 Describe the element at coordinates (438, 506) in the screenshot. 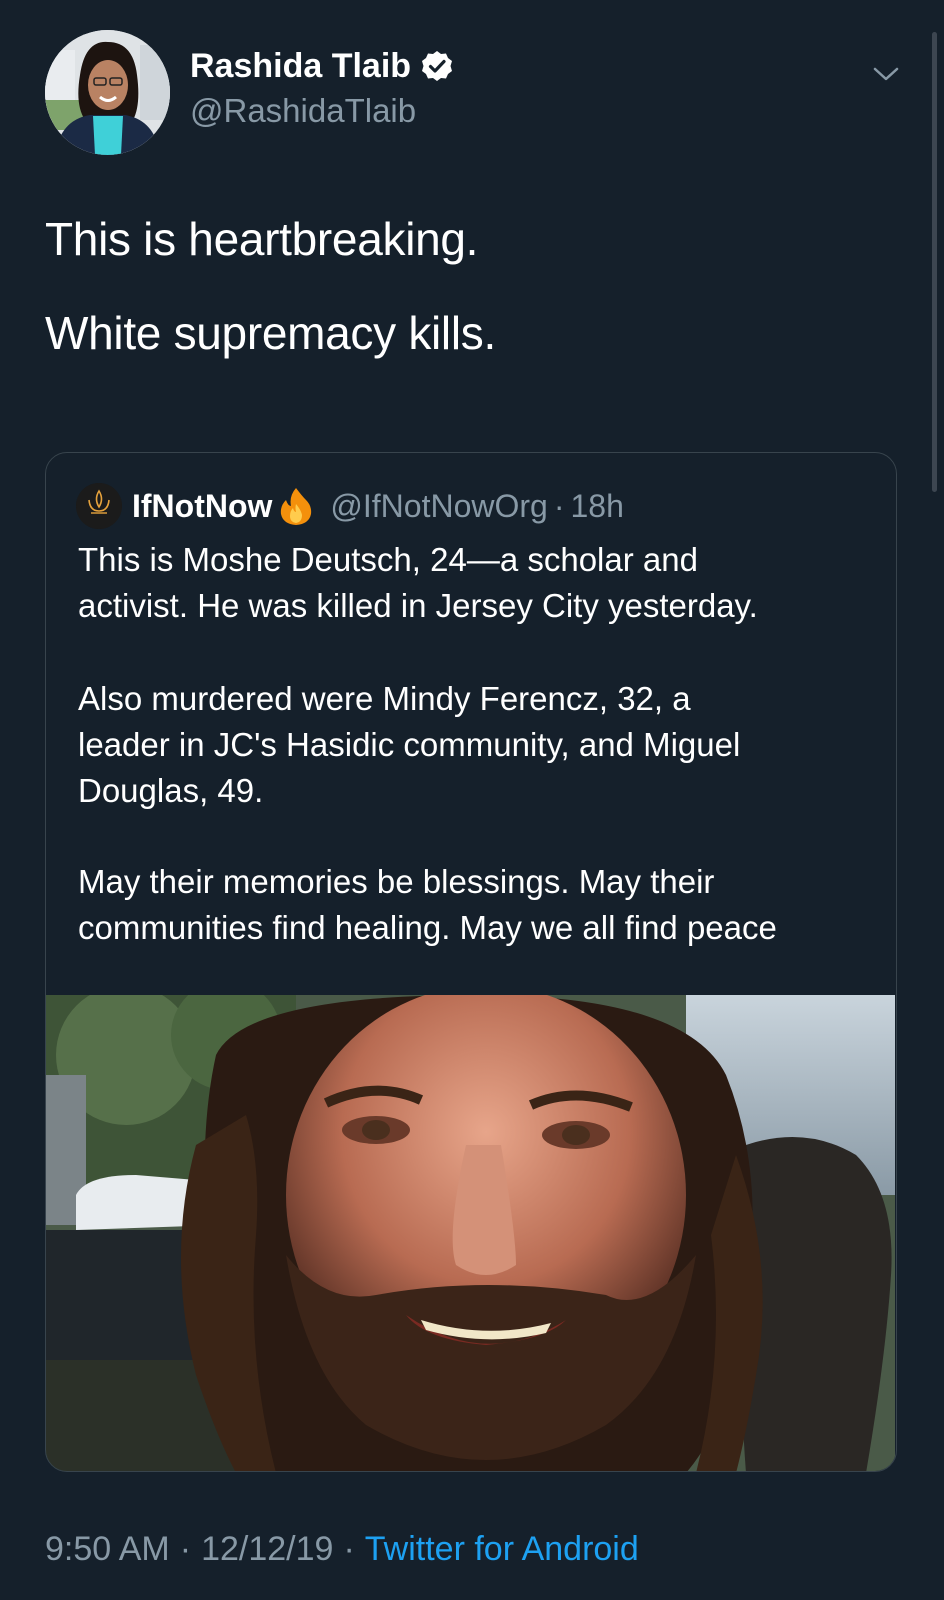

I see `quoted-author-handle: @IfNotNowOrg` at that location.